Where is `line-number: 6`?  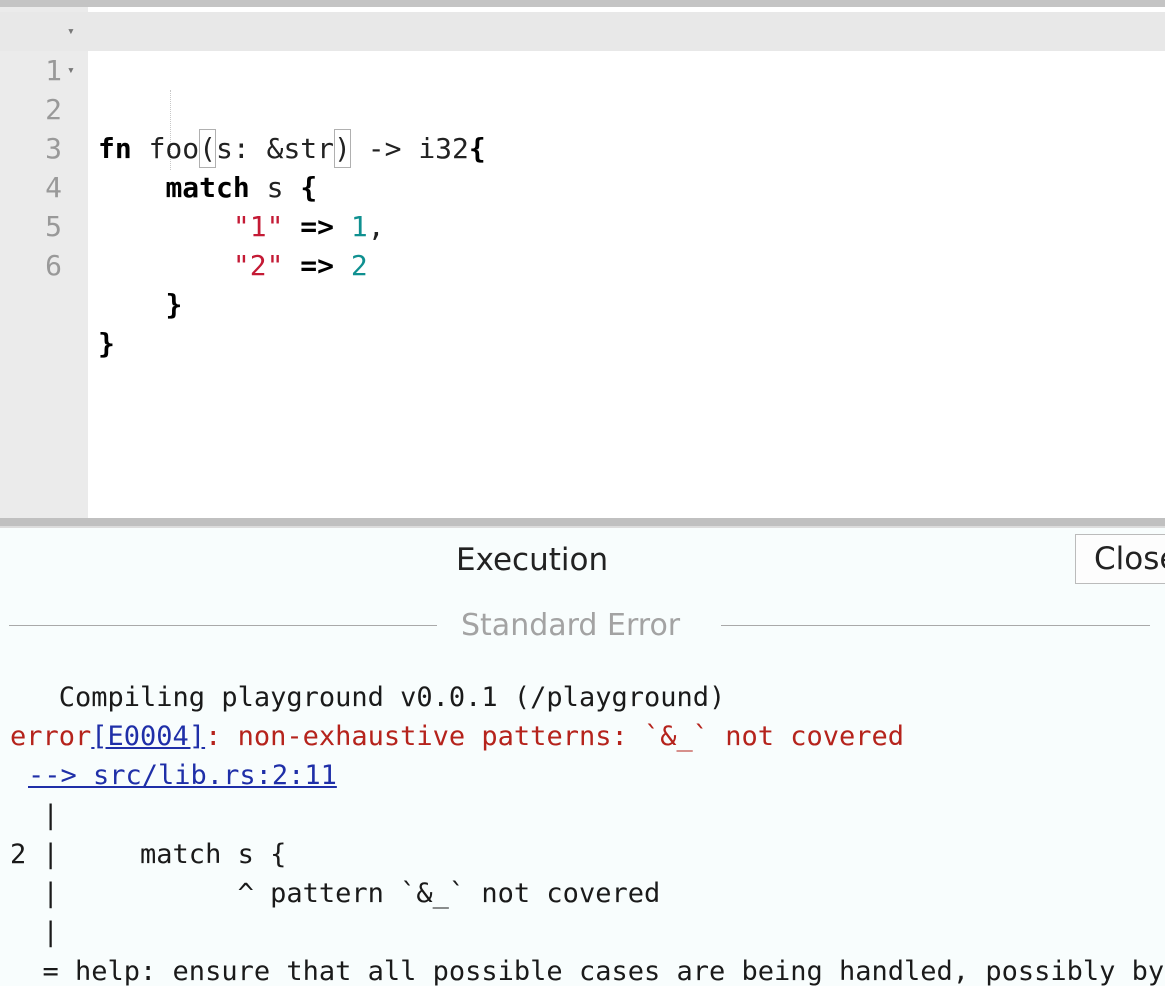
line-number: 6 is located at coordinates (53, 265).